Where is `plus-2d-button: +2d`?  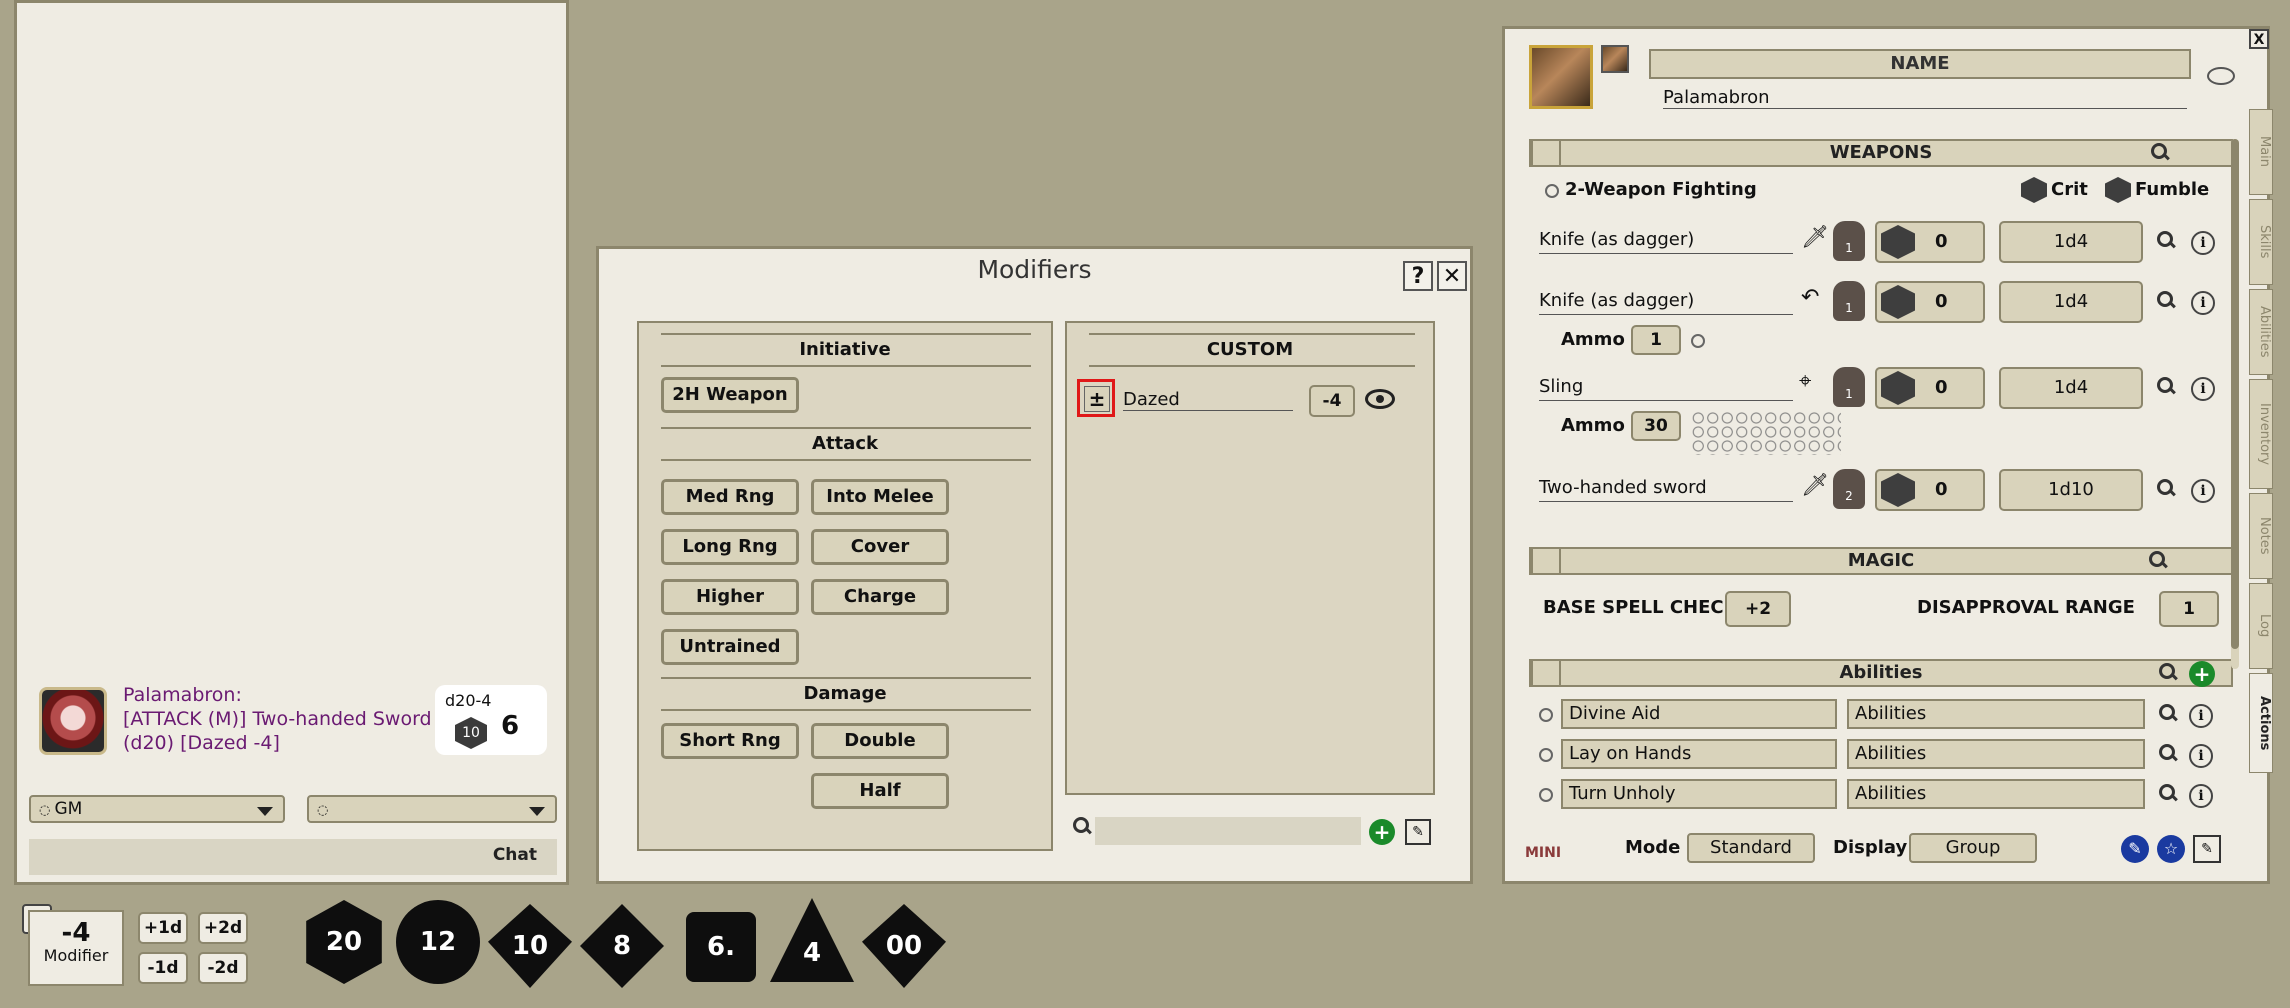 plus-2d-button: +2d is located at coordinates (223, 928).